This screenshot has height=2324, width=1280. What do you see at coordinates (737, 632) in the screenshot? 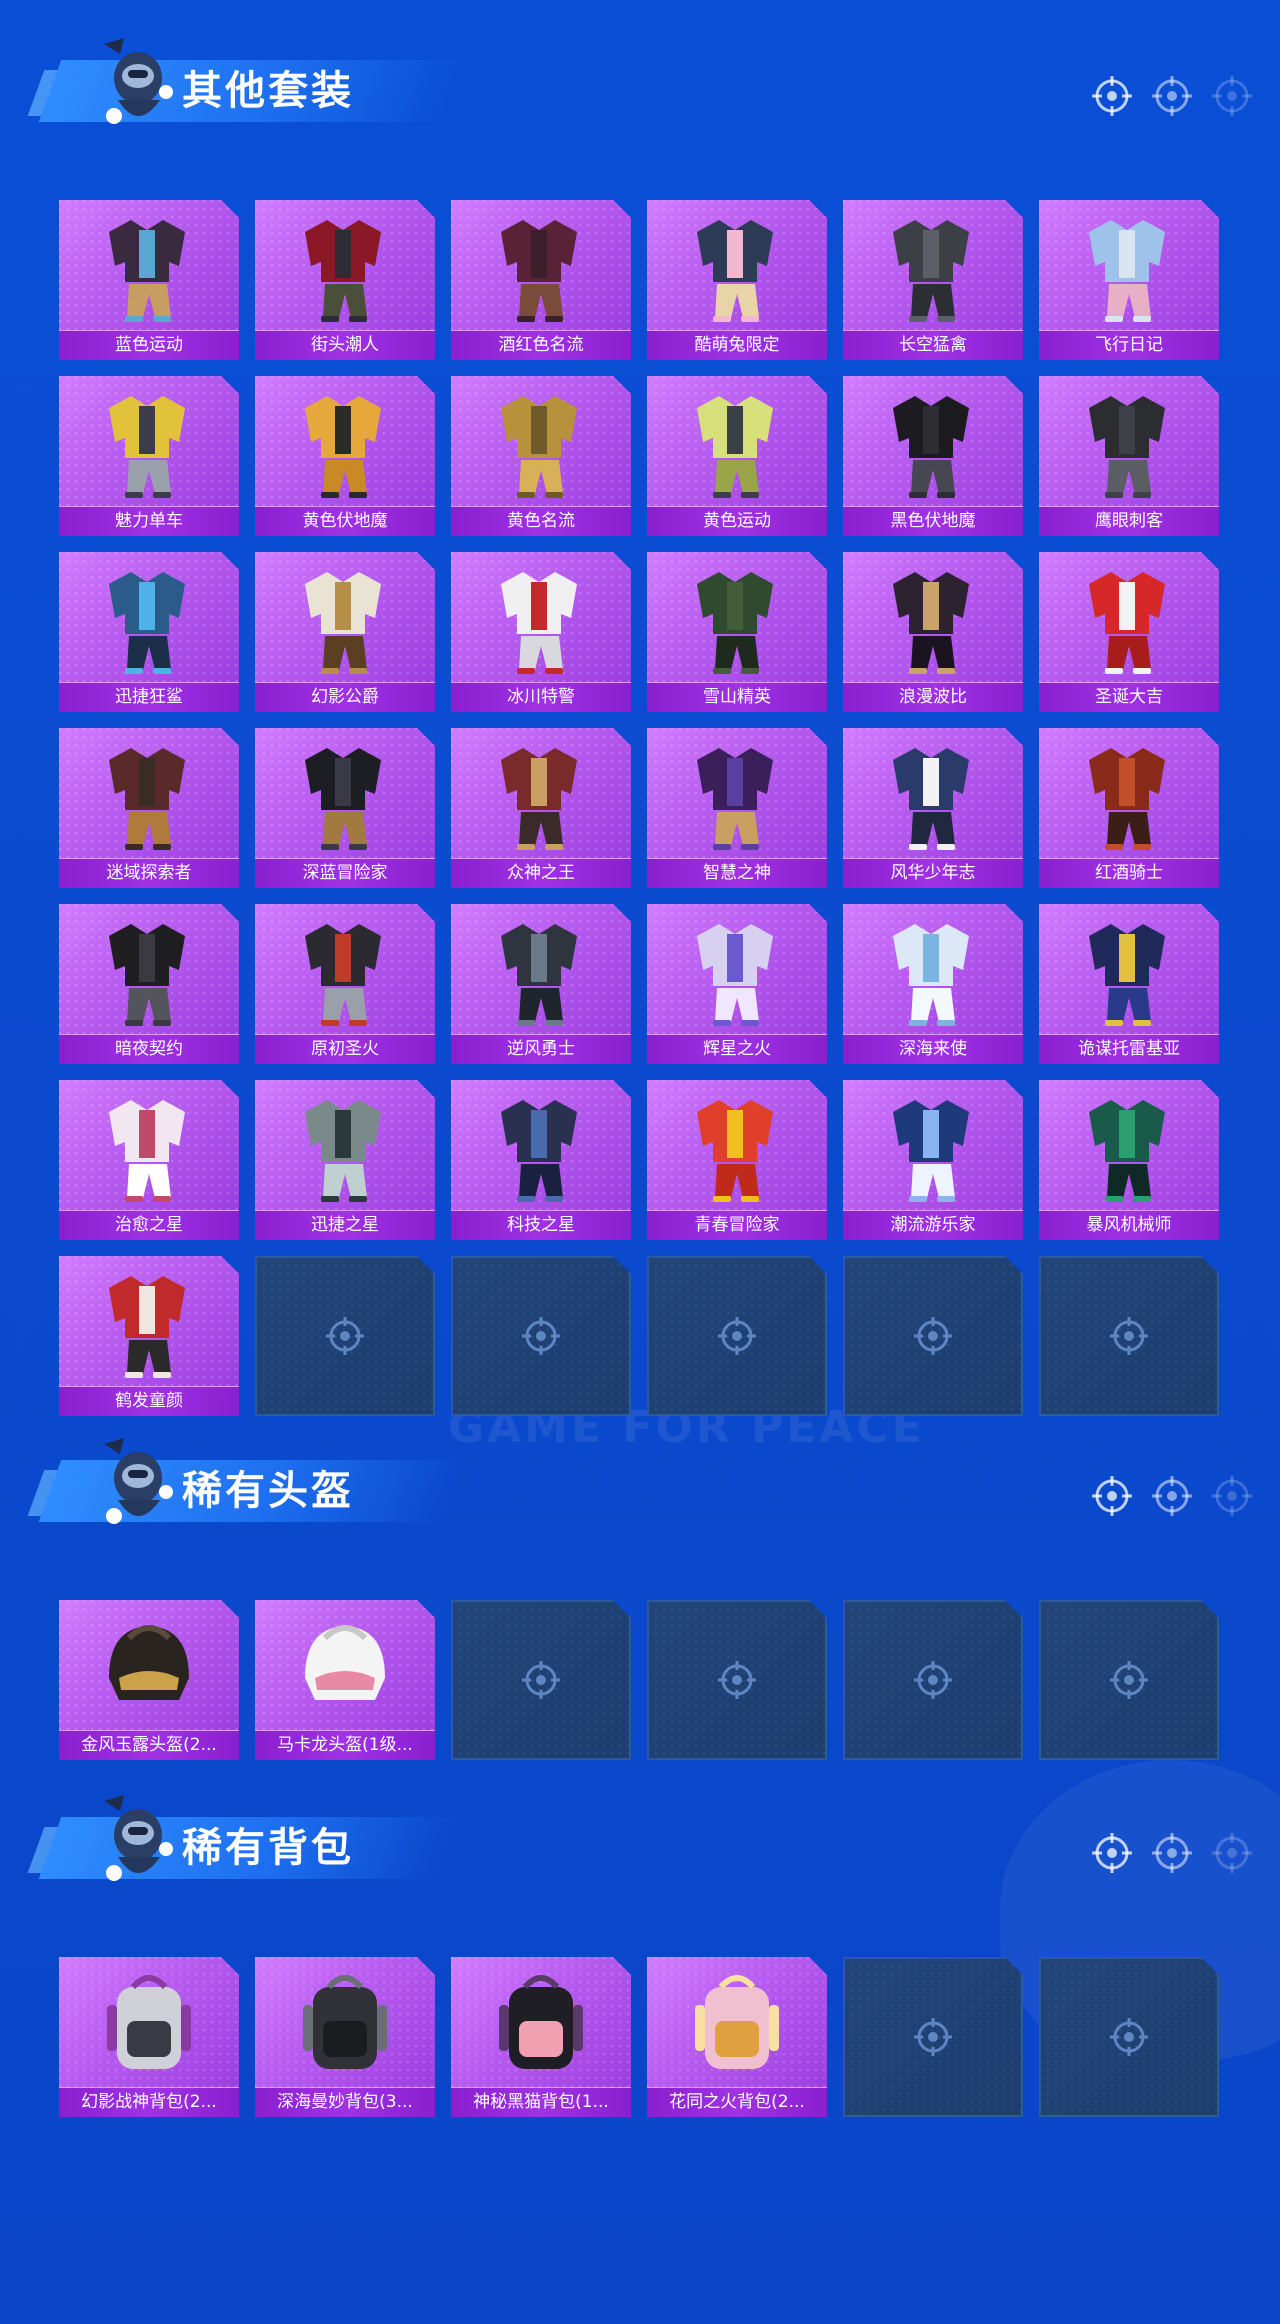
I see `item-card: 雪山精英` at bounding box center [737, 632].